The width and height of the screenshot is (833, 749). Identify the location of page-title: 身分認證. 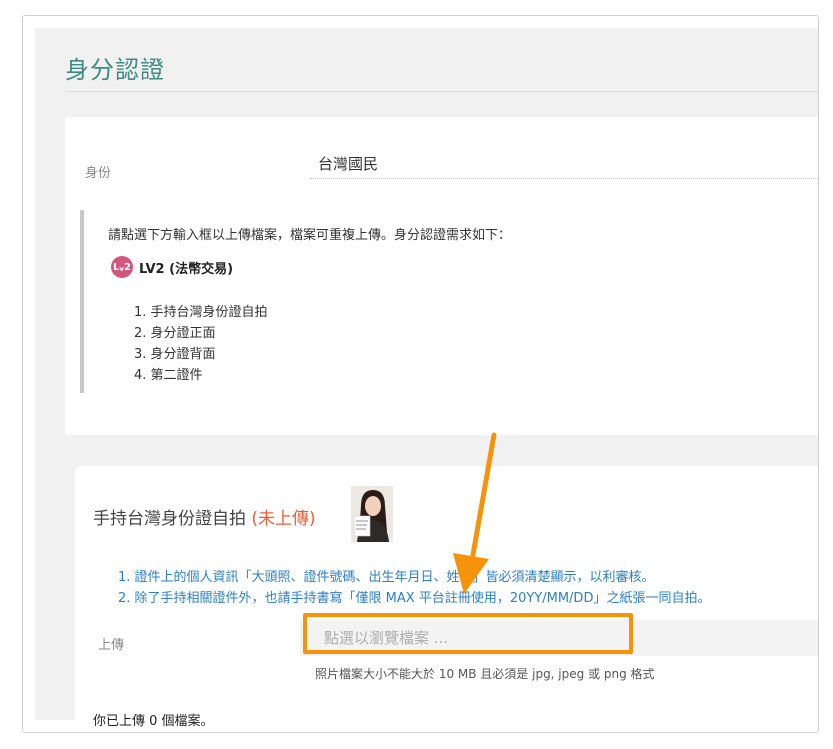
(115, 70).